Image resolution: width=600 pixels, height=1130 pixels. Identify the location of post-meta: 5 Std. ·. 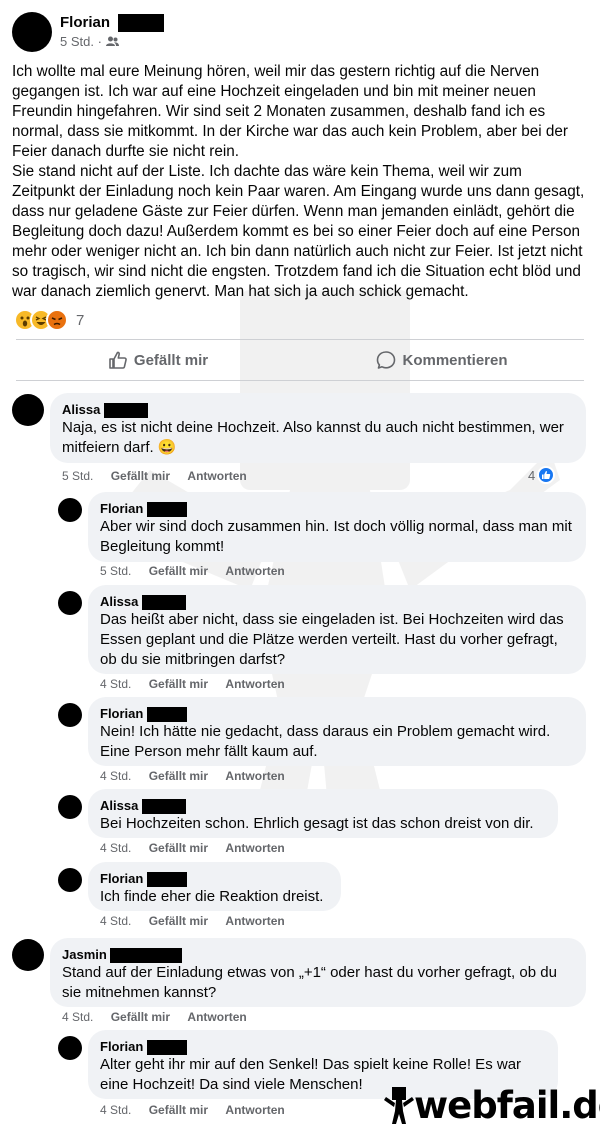
(89, 41).